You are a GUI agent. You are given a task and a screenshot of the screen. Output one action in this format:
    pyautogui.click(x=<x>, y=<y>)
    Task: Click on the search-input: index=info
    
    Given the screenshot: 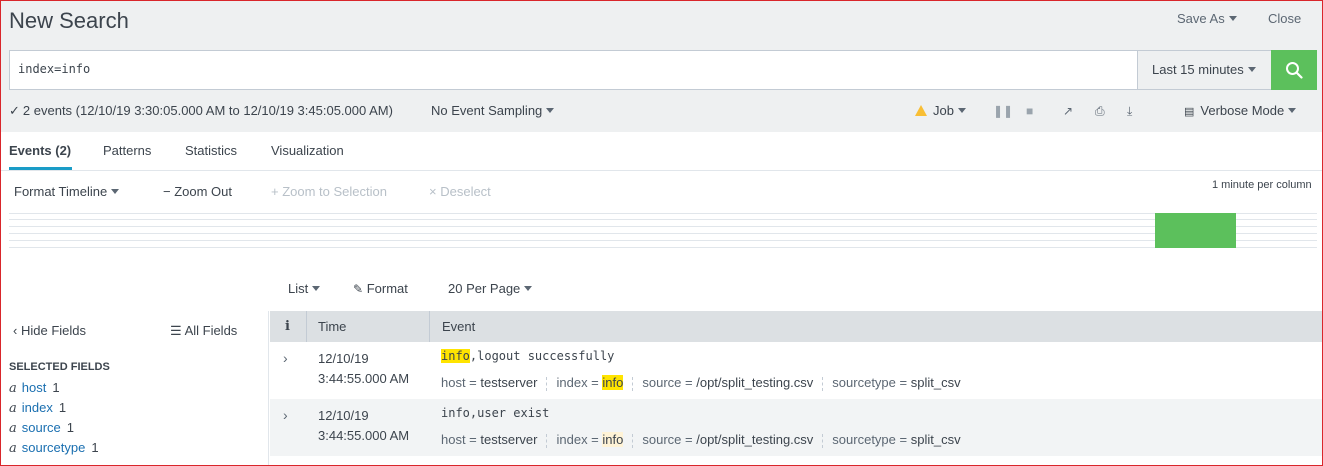 What is the action you would take?
    pyautogui.click(x=573, y=70)
    